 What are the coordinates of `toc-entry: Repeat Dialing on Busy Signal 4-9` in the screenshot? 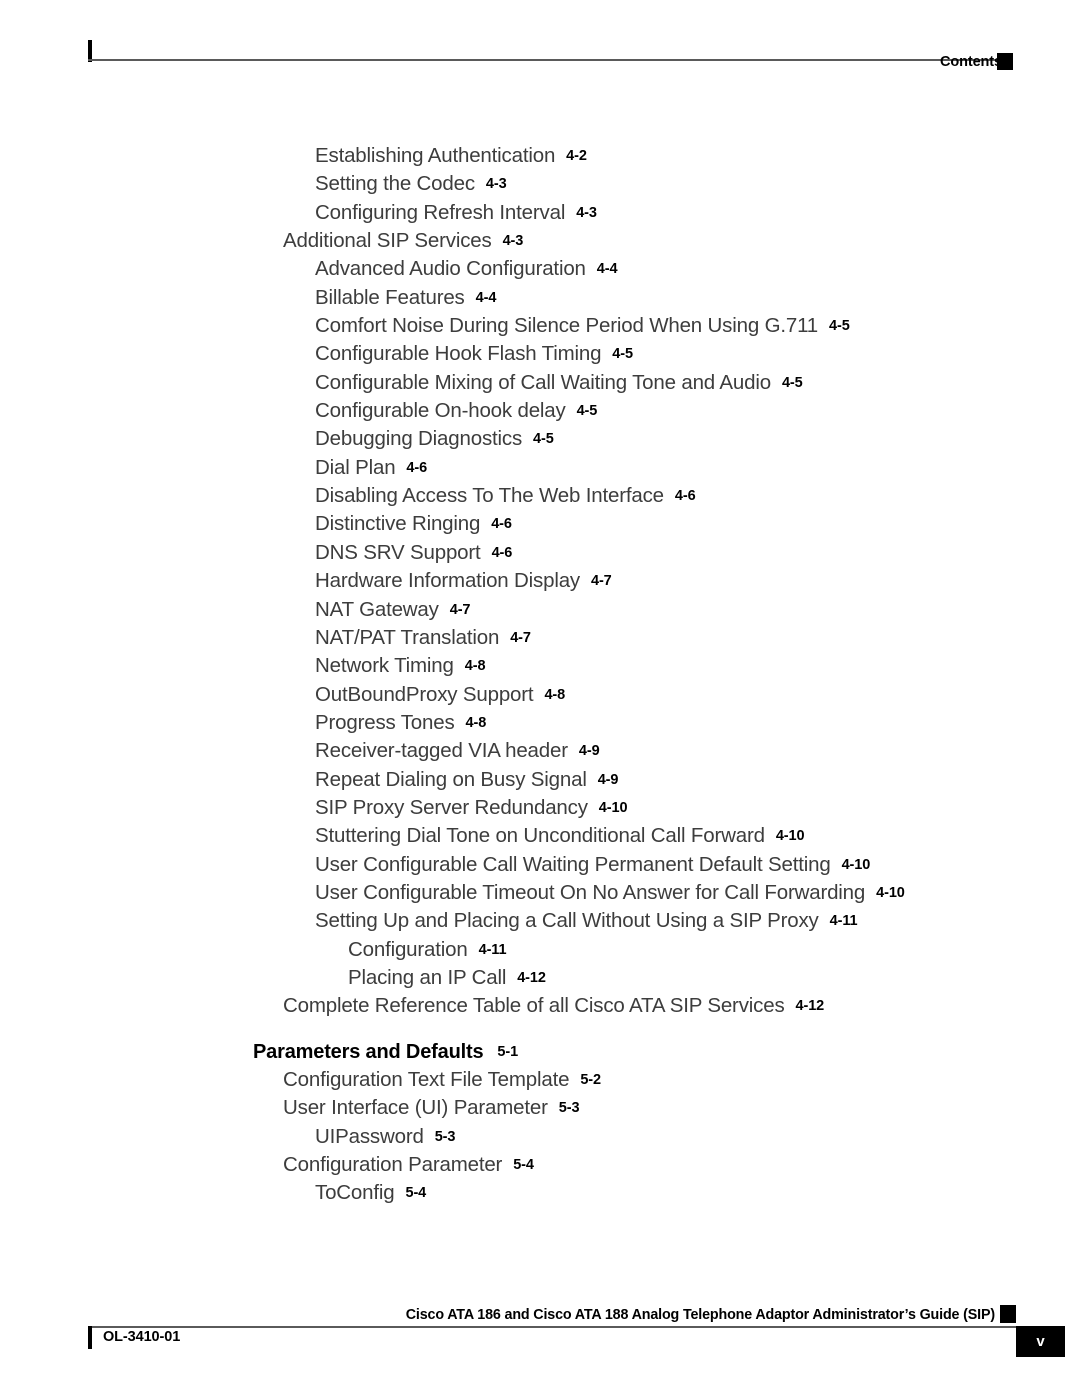 It's located at (540, 780).